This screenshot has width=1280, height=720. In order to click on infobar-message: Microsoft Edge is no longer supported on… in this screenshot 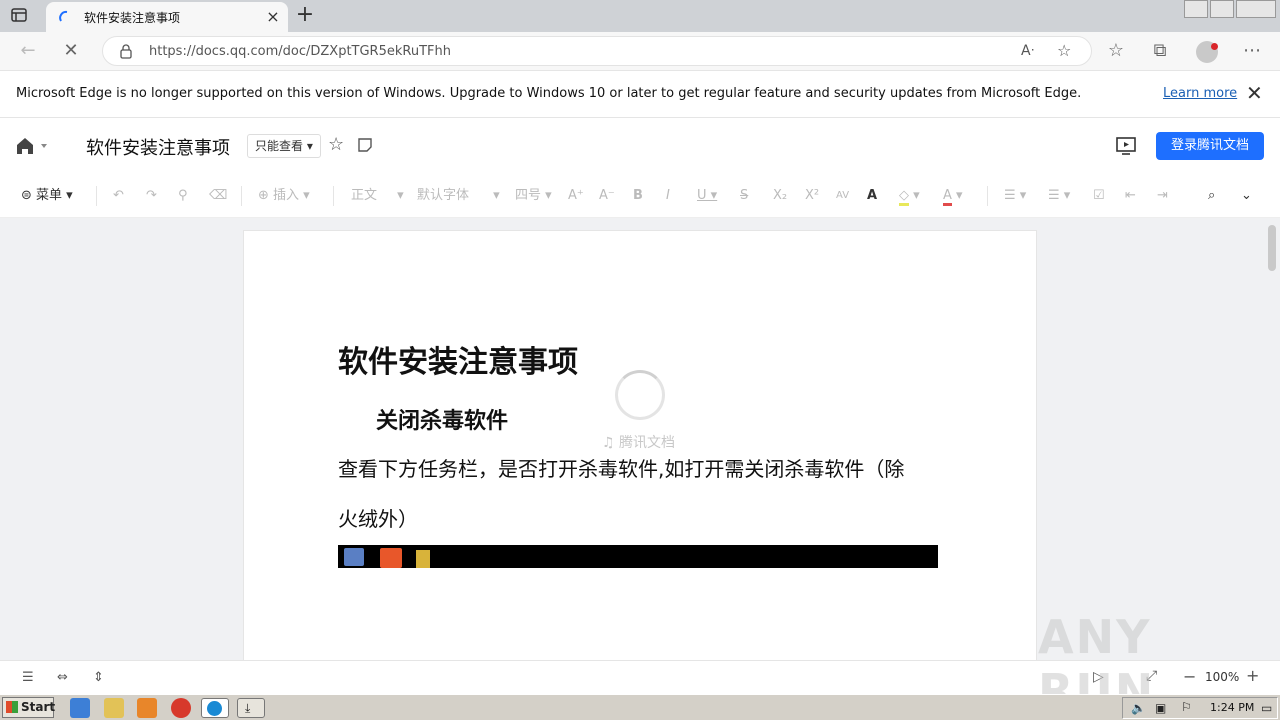, I will do `click(549, 93)`.